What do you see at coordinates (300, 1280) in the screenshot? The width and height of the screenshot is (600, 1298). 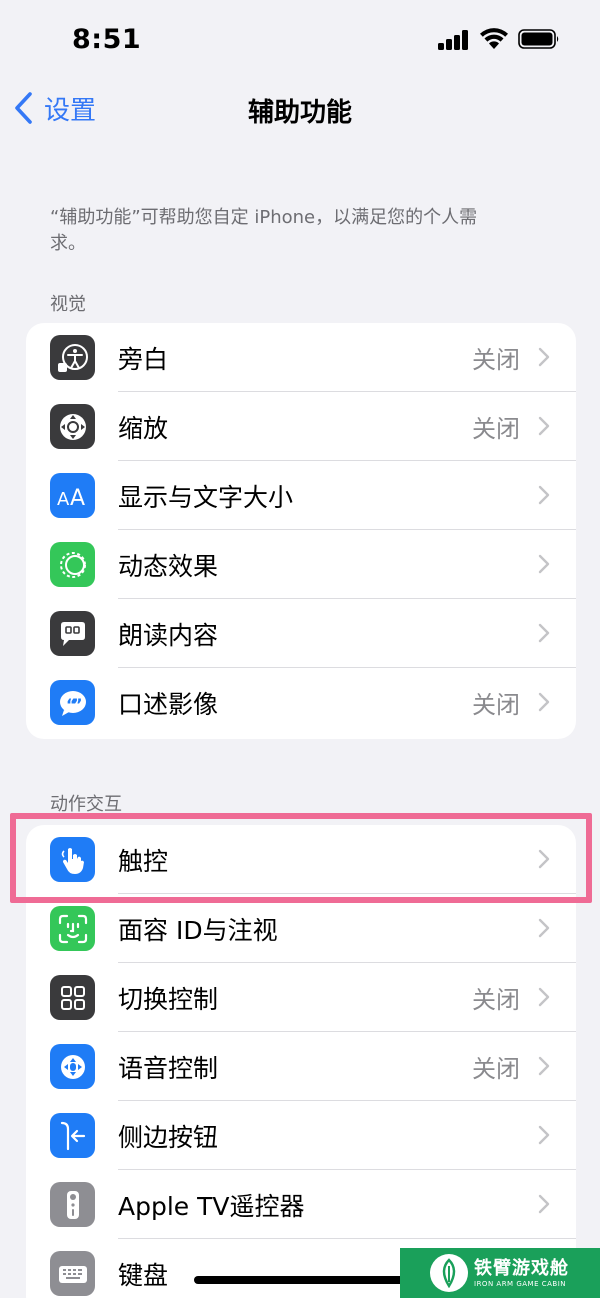 I see `home-indicator` at bounding box center [300, 1280].